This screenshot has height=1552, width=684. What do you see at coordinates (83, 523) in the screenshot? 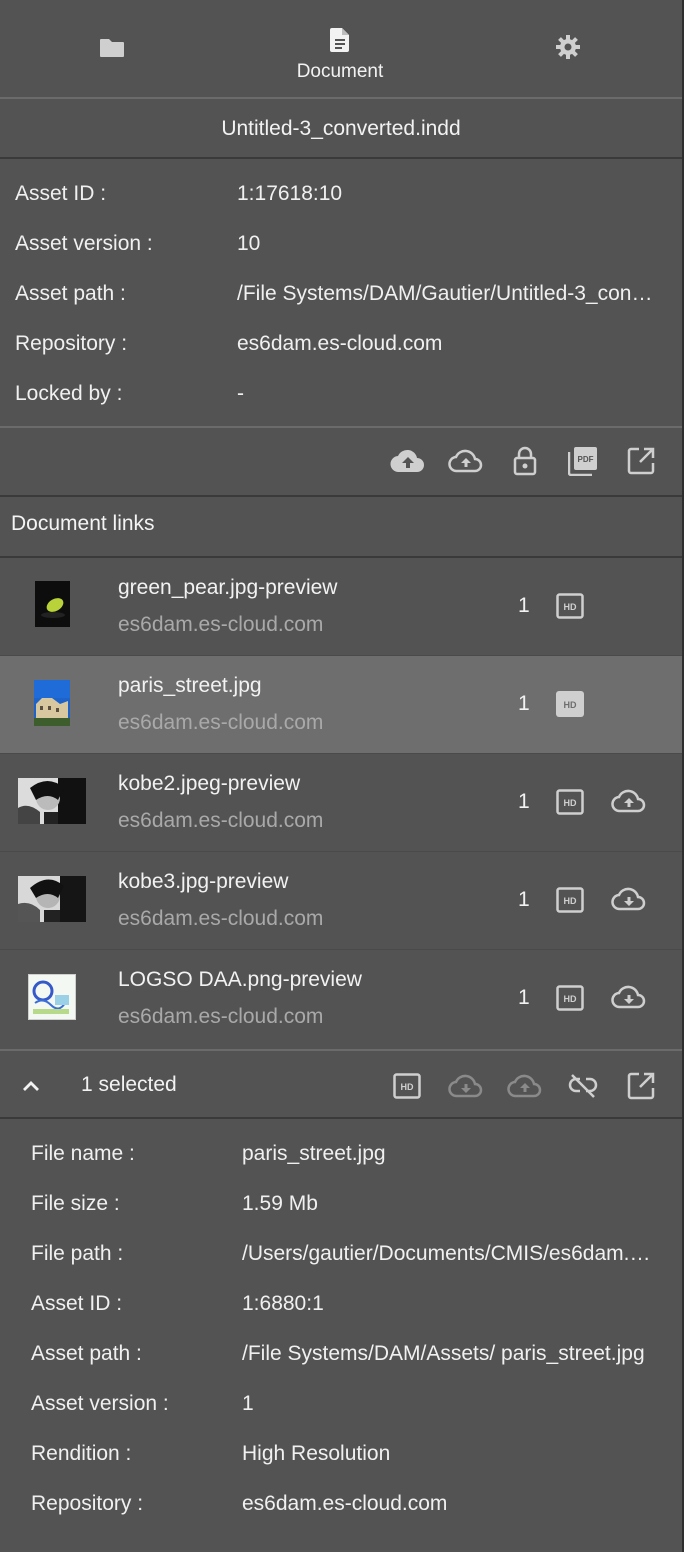
I see `document-links-title: Document links` at bounding box center [83, 523].